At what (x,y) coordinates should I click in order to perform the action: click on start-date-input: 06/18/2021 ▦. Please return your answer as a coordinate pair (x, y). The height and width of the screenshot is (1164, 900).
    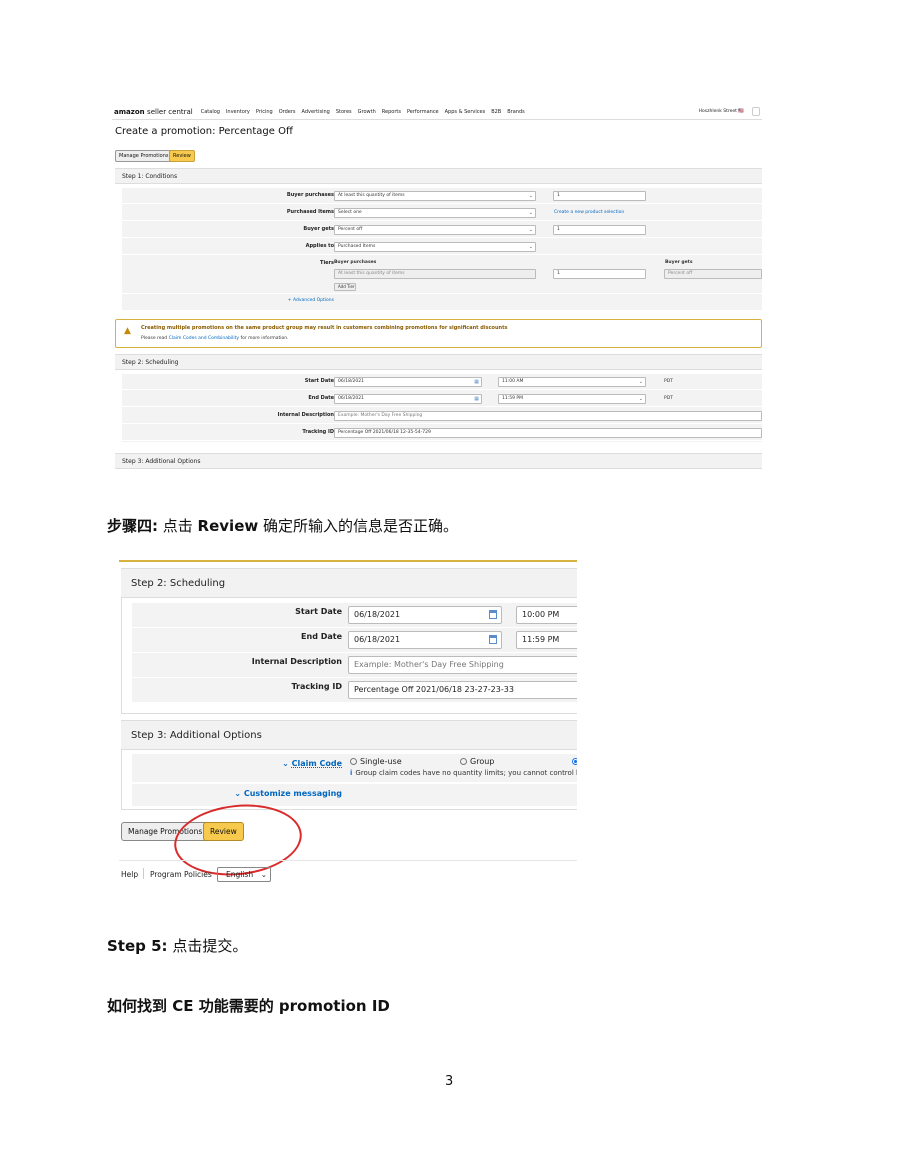
    Looking at the image, I should click on (408, 382).